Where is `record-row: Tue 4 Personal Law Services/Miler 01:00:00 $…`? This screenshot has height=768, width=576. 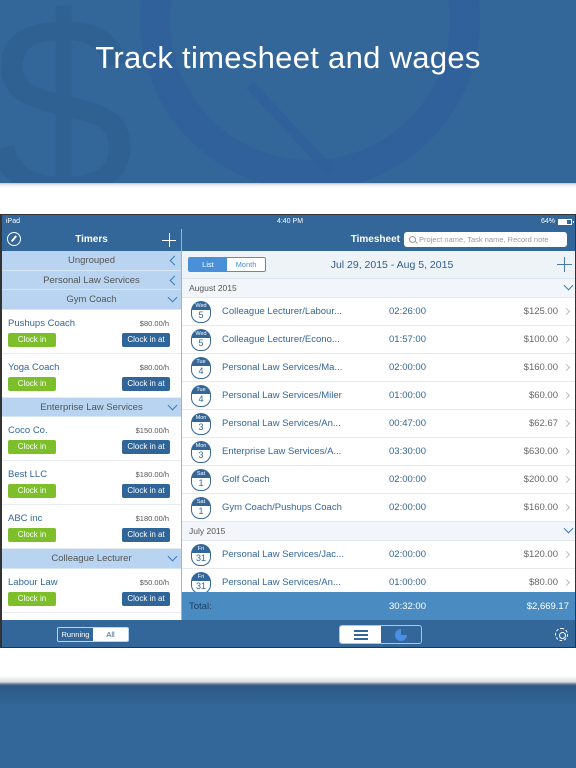 record-row: Tue 4 Personal Law Services/Miler 01:00:00 $… is located at coordinates (378, 396).